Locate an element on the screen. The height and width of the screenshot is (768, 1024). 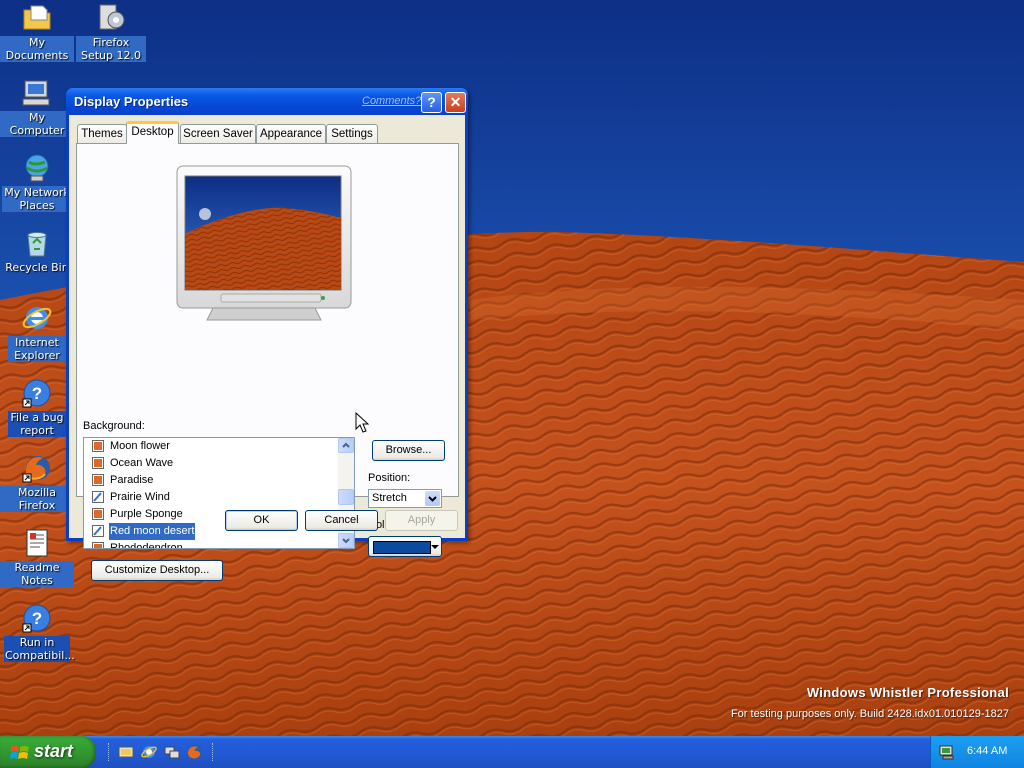
desktop-icon-my-network-places: My Network Places is located at coordinates (37, 182).